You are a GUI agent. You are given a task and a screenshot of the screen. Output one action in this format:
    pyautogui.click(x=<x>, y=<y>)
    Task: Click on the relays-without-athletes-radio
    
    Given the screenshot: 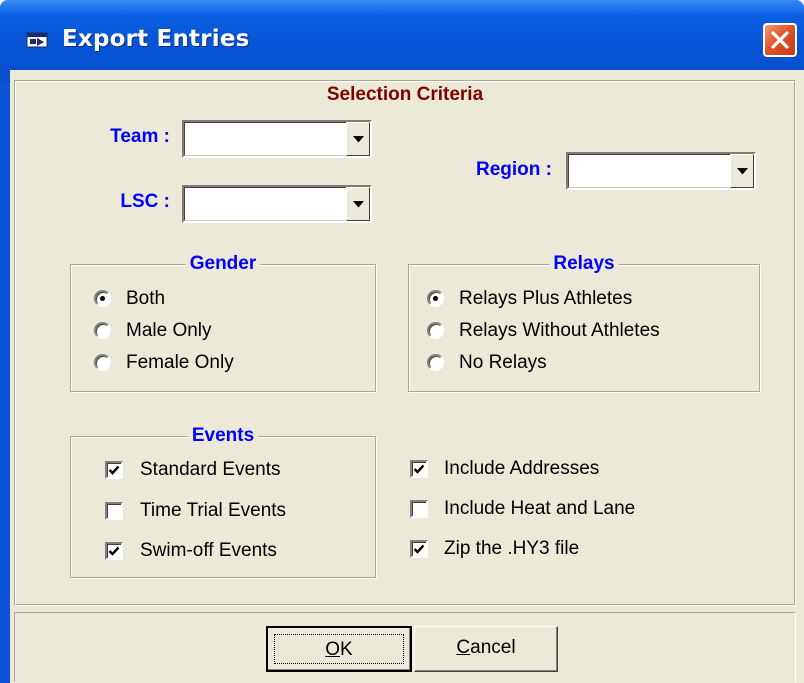 What is the action you would take?
    pyautogui.click(x=435, y=330)
    